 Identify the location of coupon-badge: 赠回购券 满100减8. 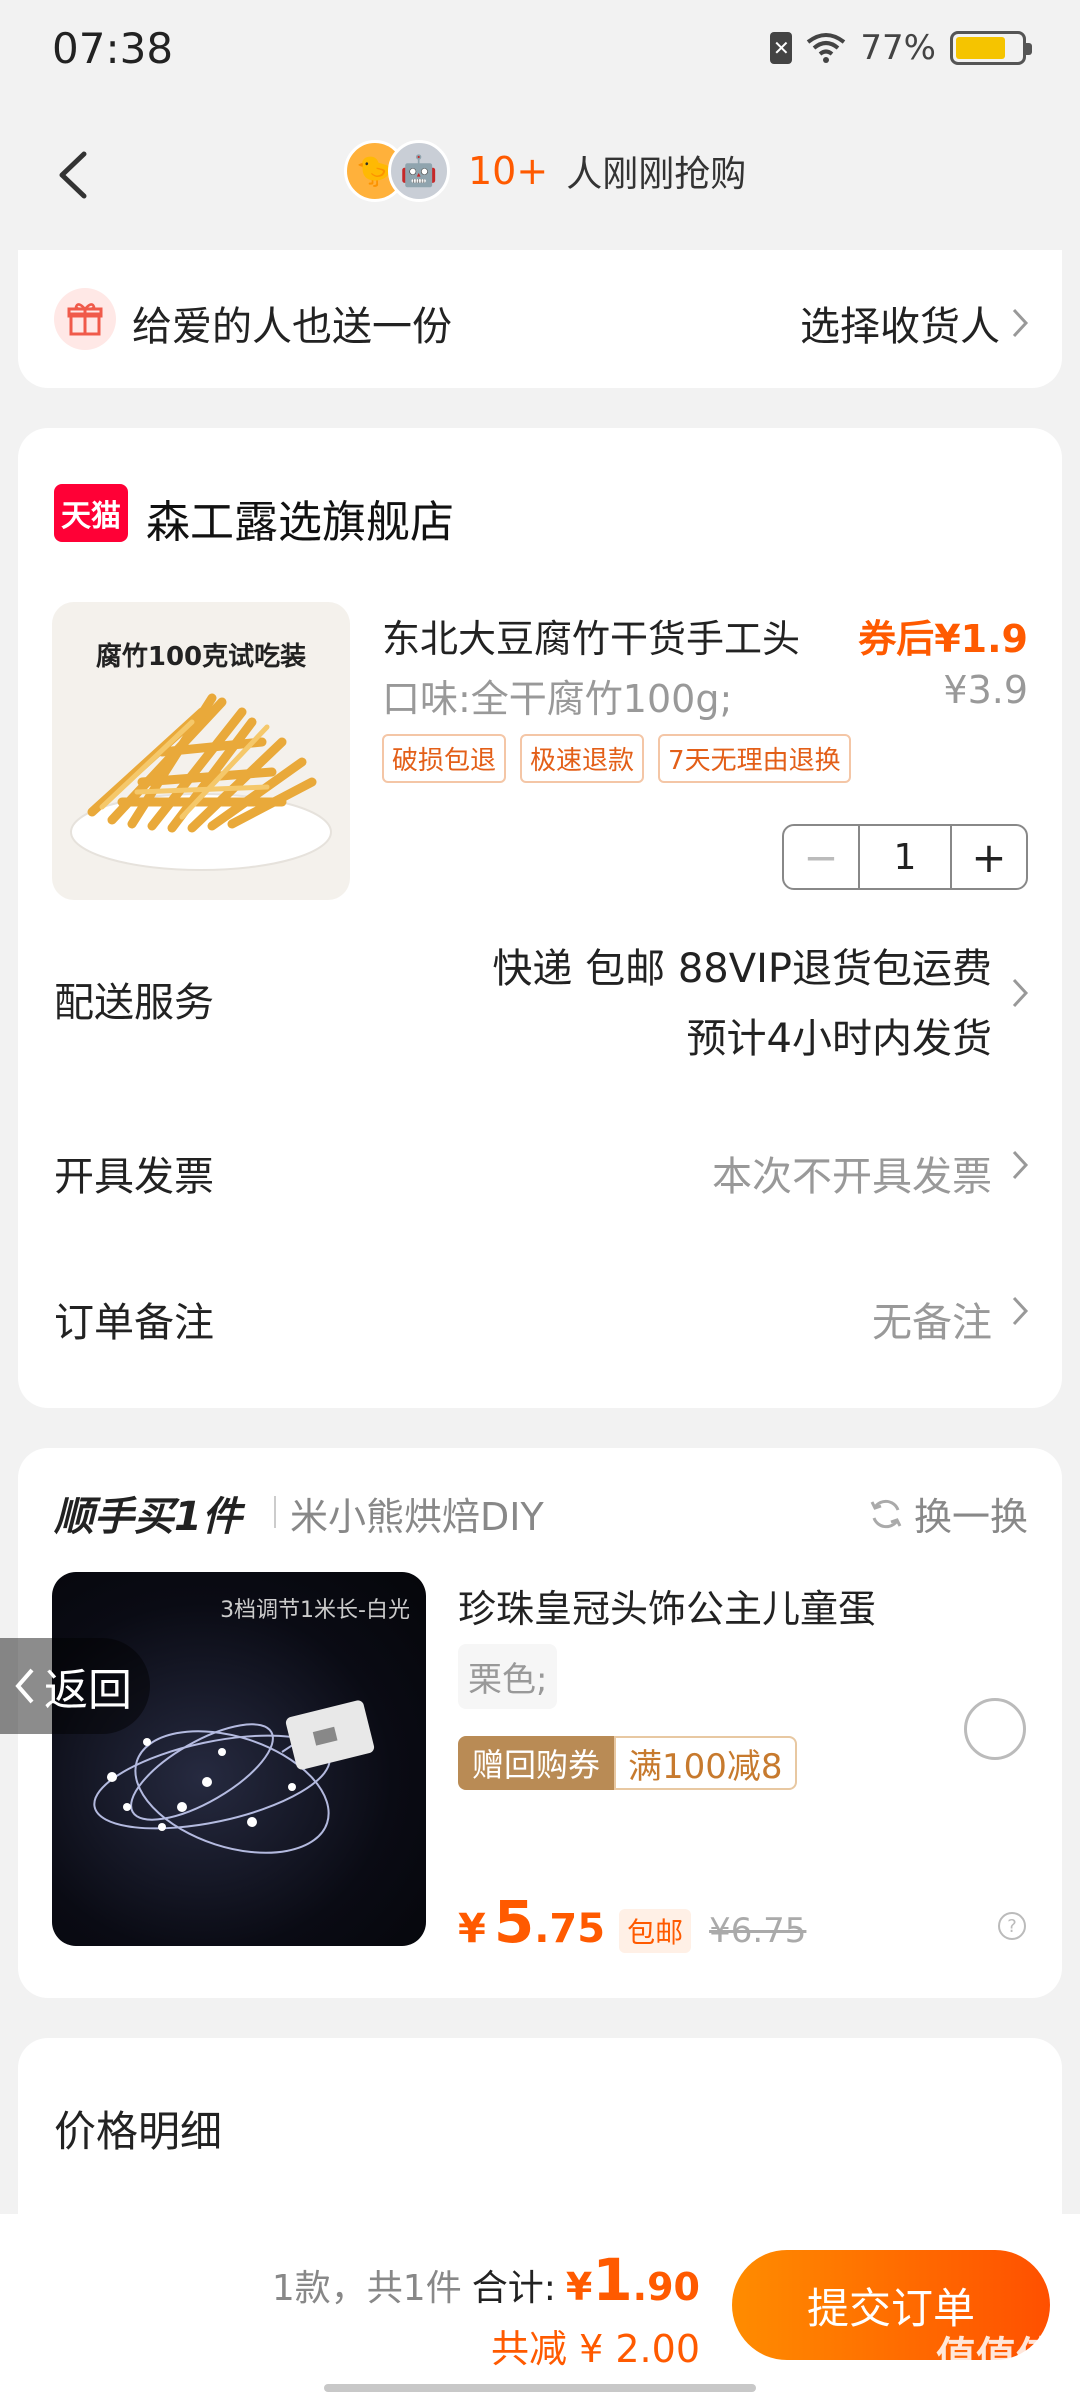
(627, 1763).